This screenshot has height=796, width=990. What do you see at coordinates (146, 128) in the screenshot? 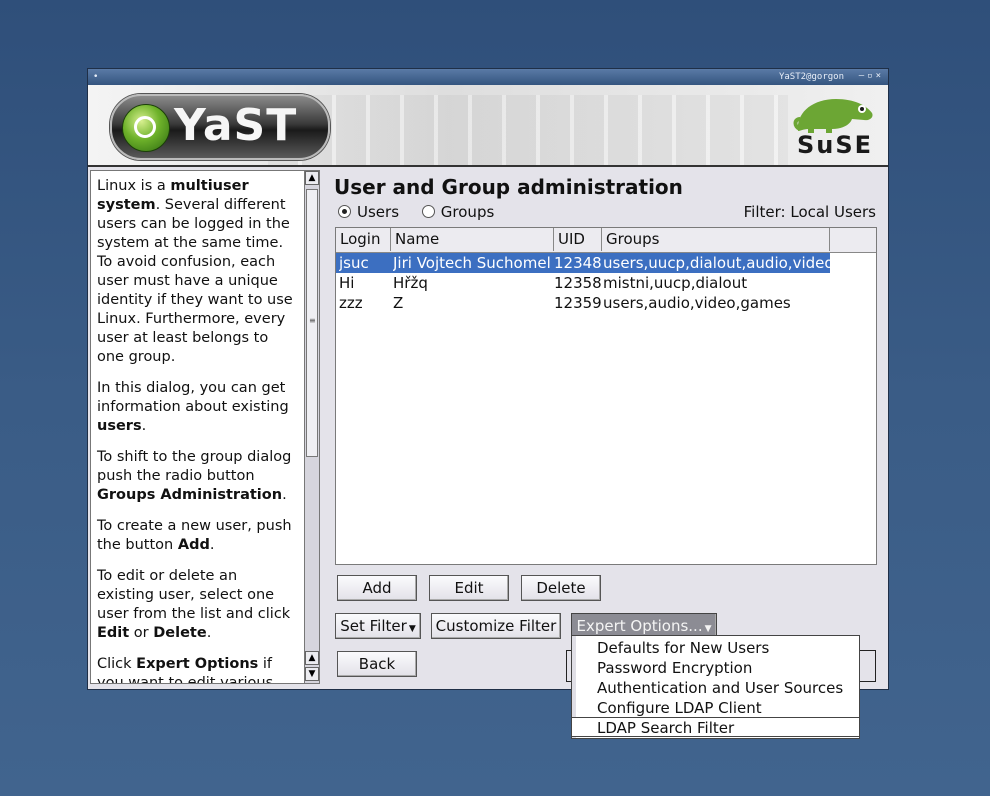
I see `yast-logo-icon` at bounding box center [146, 128].